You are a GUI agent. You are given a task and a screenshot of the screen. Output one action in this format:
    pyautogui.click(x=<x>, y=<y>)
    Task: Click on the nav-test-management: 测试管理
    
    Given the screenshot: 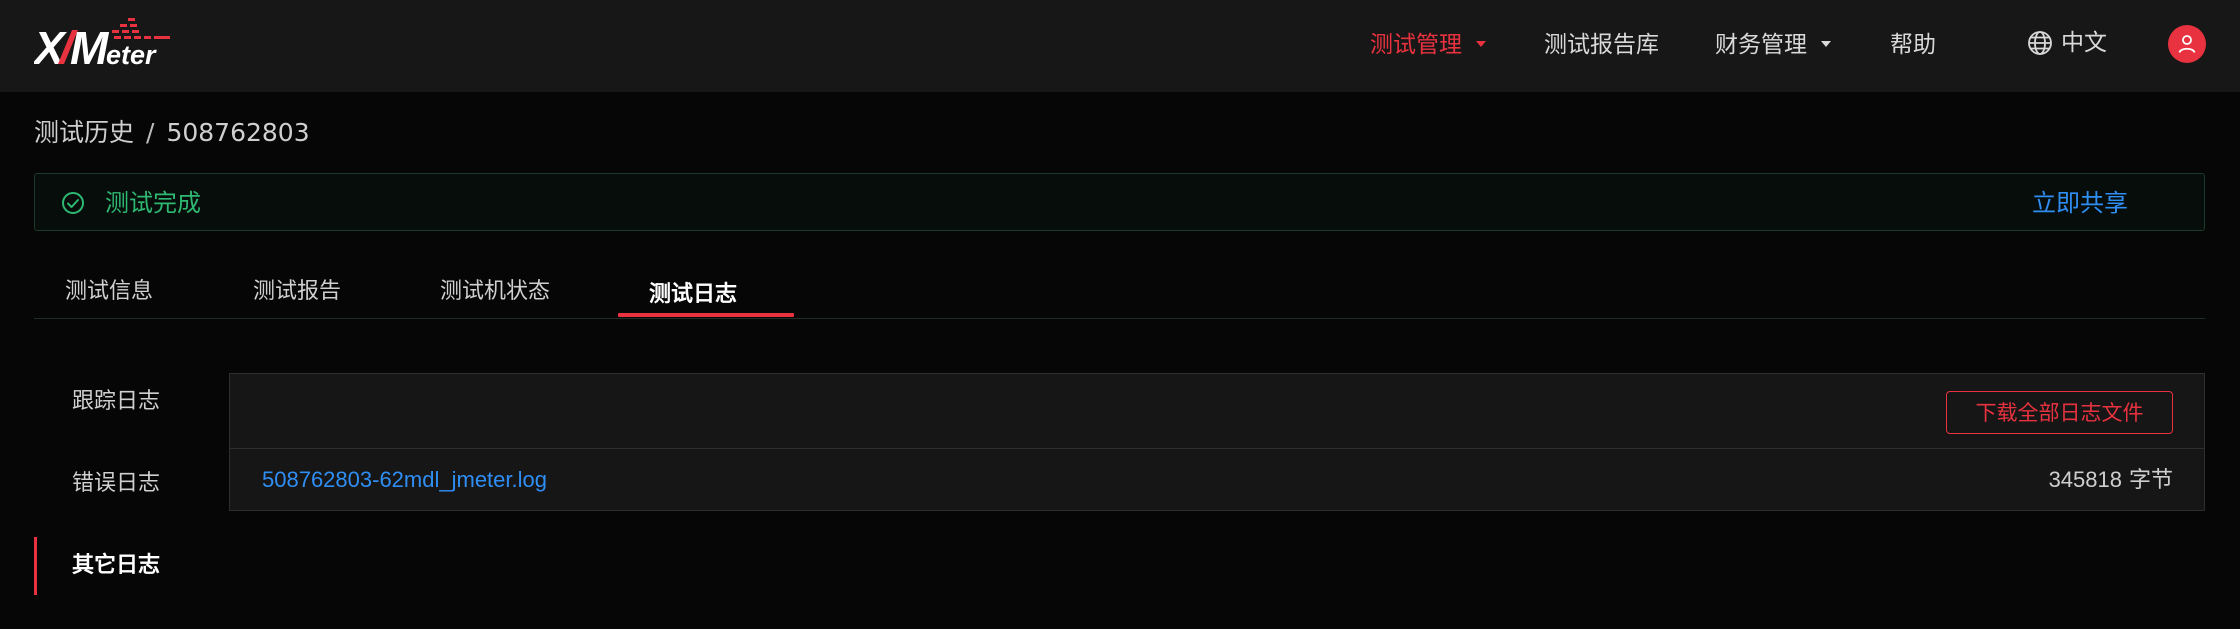 What is the action you would take?
    pyautogui.click(x=1428, y=45)
    